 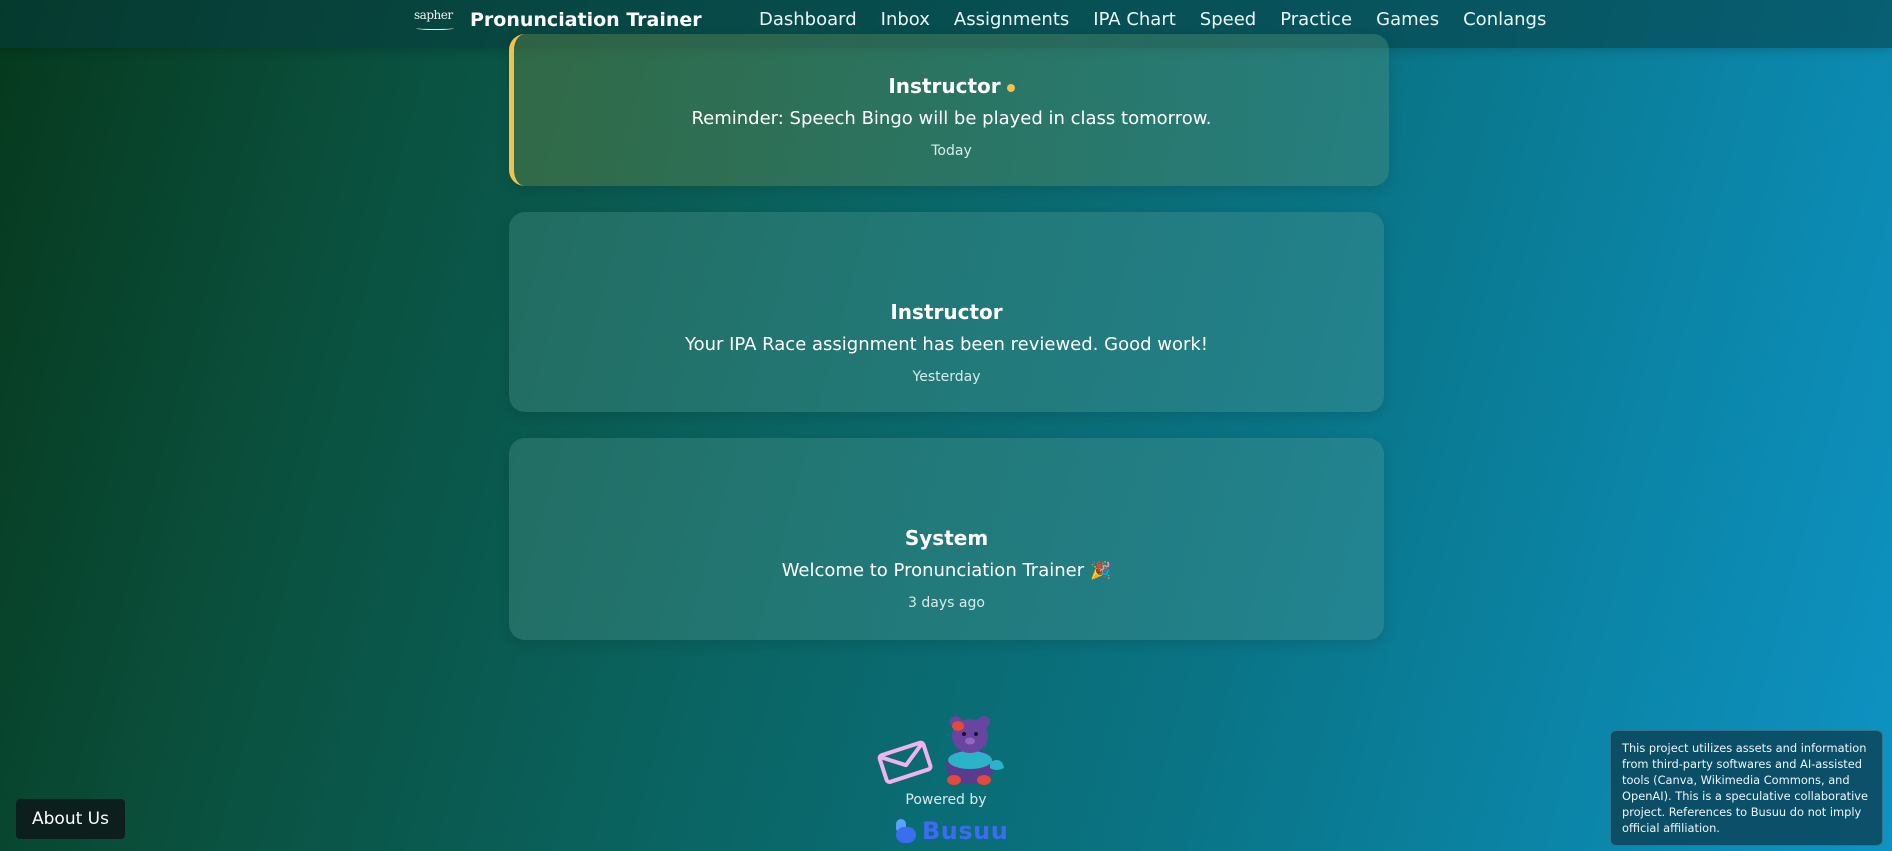 What do you see at coordinates (1101, 571) in the screenshot?
I see `party-popper-icon: 🎉` at bounding box center [1101, 571].